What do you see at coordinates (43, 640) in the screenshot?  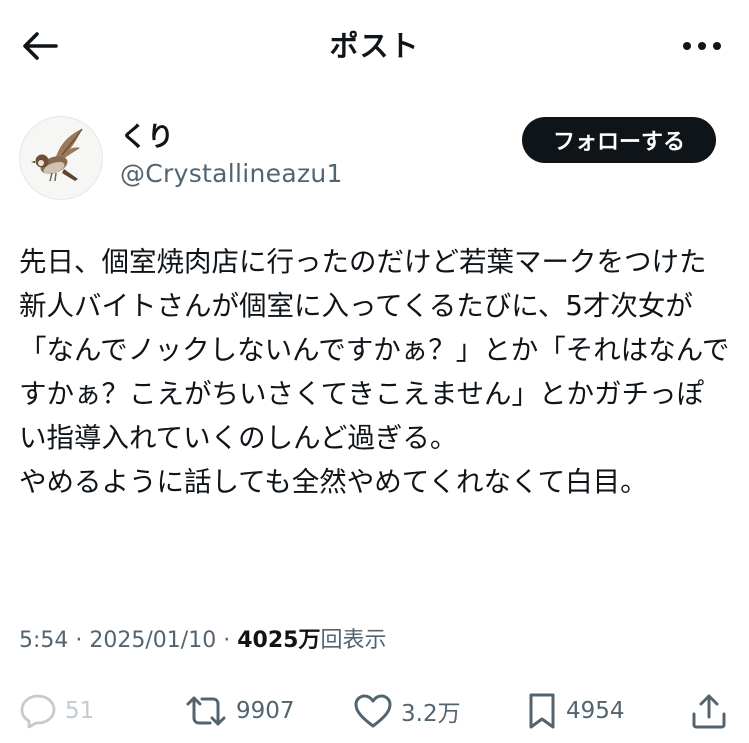 I see `post-time: 5:54` at bounding box center [43, 640].